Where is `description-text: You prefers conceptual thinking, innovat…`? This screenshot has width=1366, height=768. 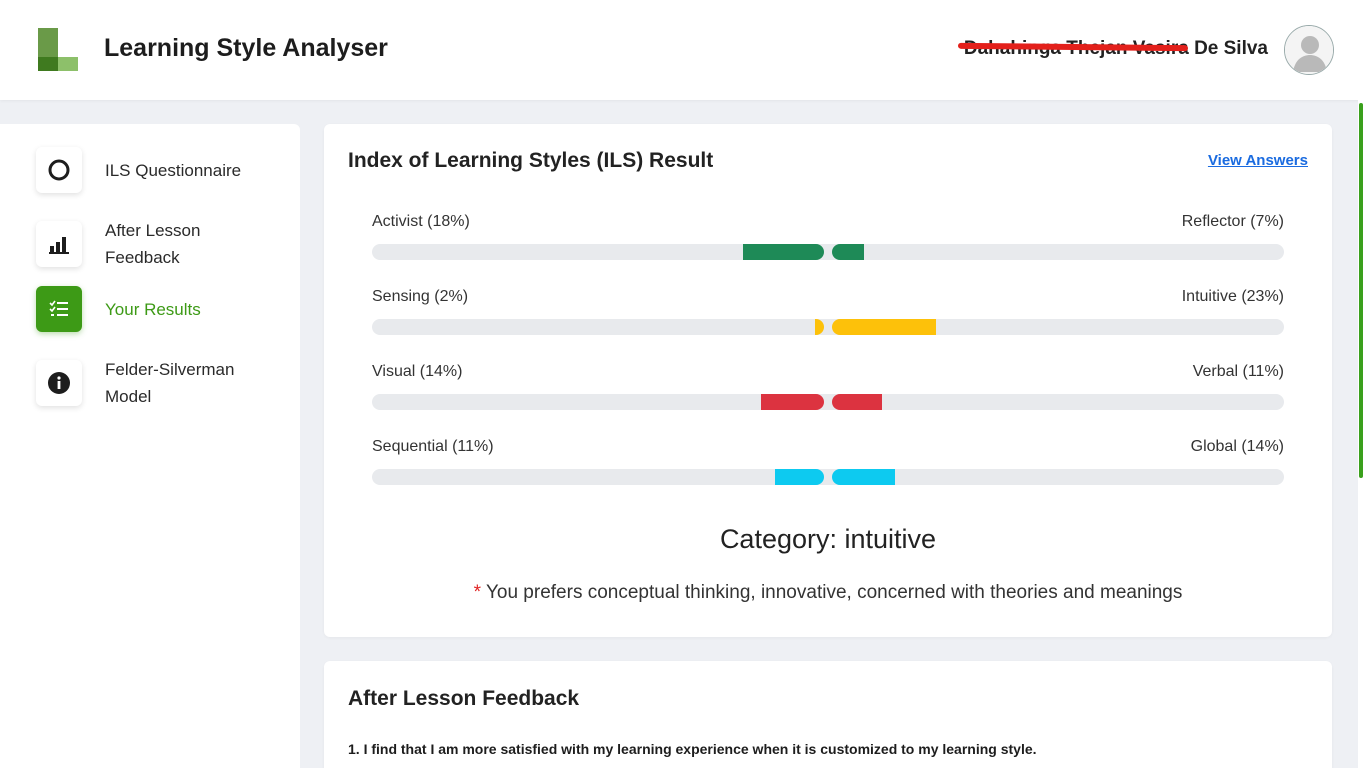 description-text: You prefers conceptual thinking, innovat… is located at coordinates (834, 592).